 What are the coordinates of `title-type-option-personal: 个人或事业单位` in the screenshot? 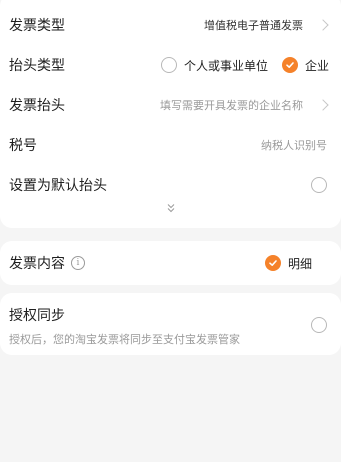 It's located at (214, 65).